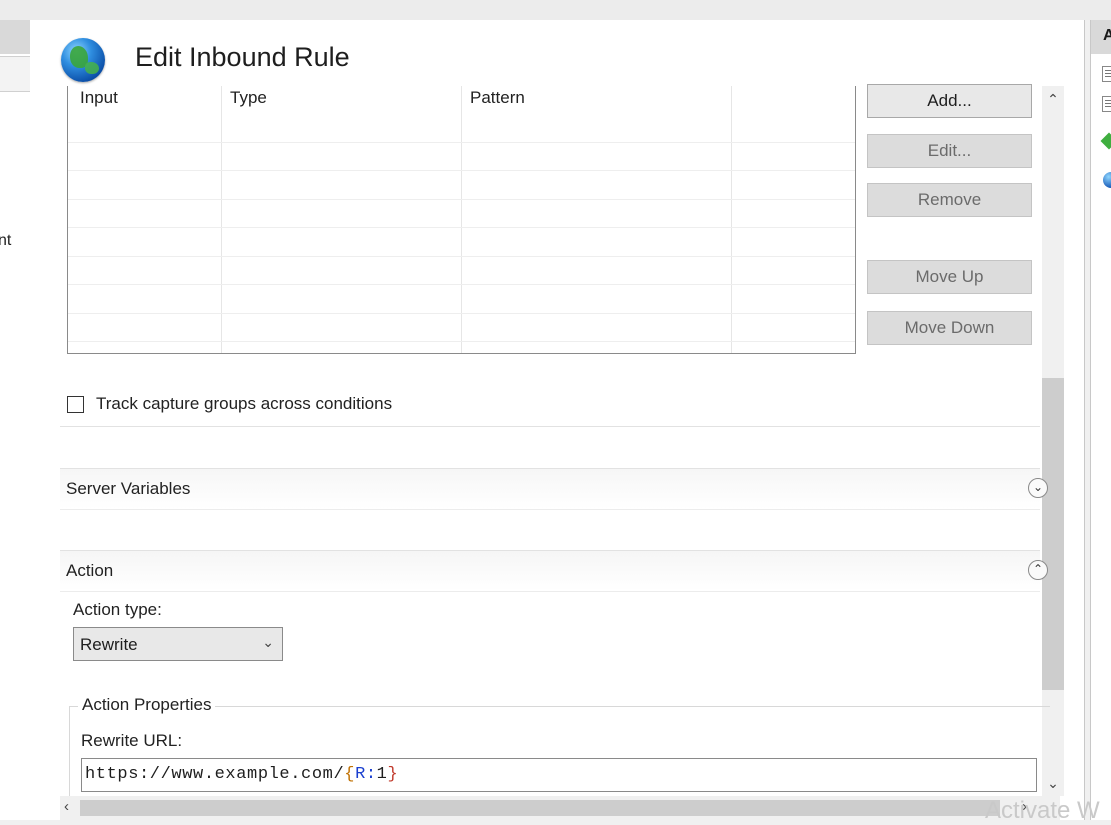 This screenshot has height=825, width=1111. What do you see at coordinates (949, 277) in the screenshot?
I see `move-up-button: Move Up` at bounding box center [949, 277].